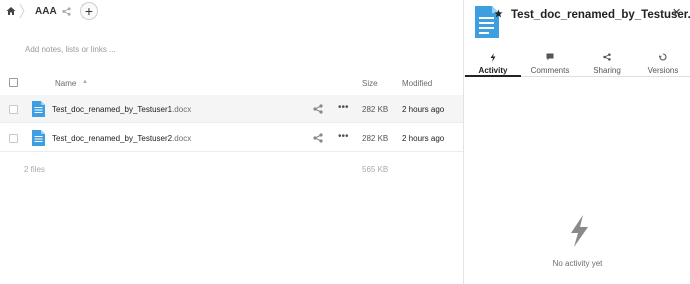 The height and width of the screenshot is (284, 690). I want to click on select-all-checkbox, so click(13, 82).